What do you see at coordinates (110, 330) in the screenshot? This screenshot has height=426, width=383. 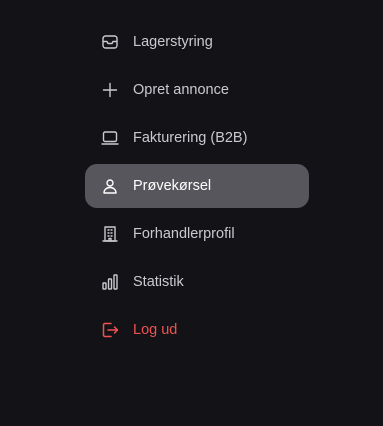 I see `logout-icon` at bounding box center [110, 330].